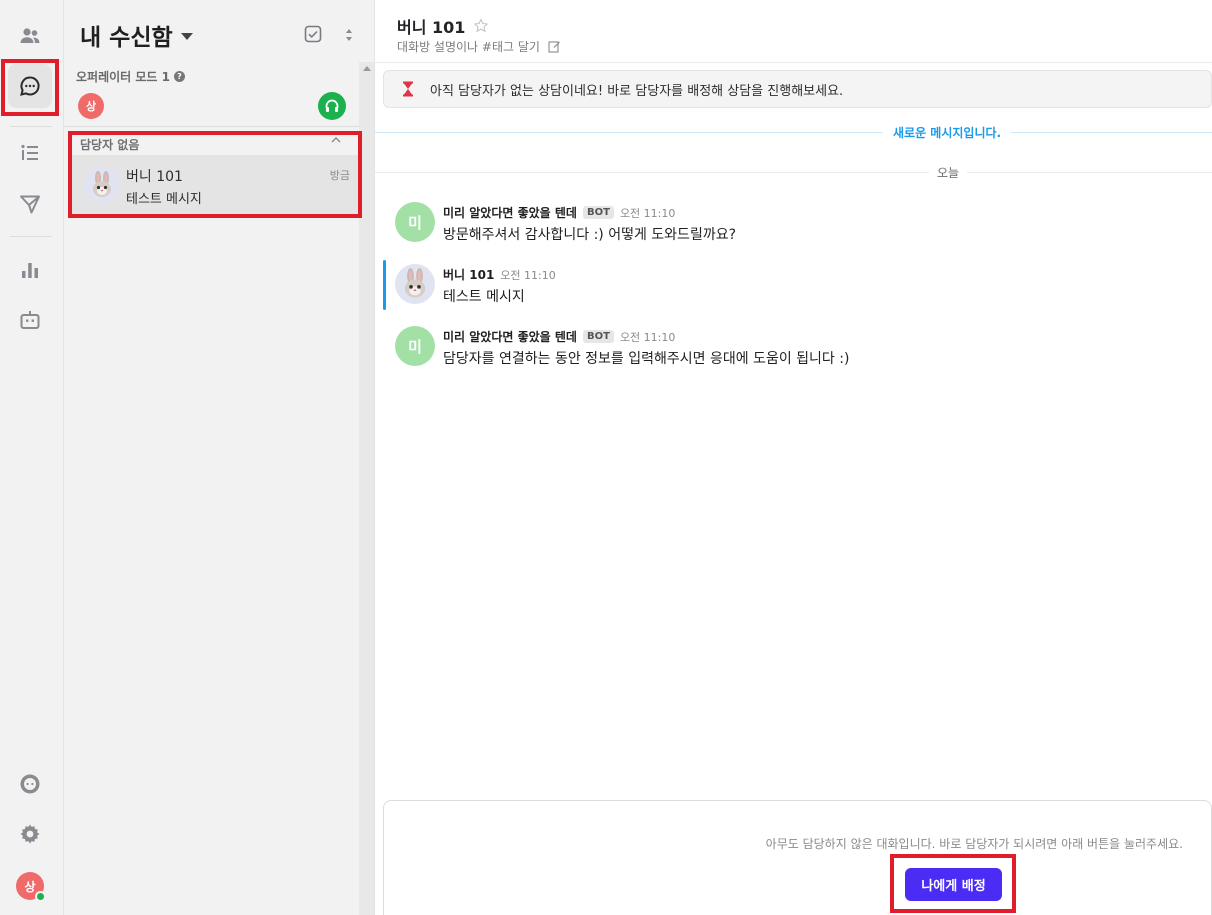 The height and width of the screenshot is (915, 1212). I want to click on message-text: 테스트 메시지, so click(484, 297).